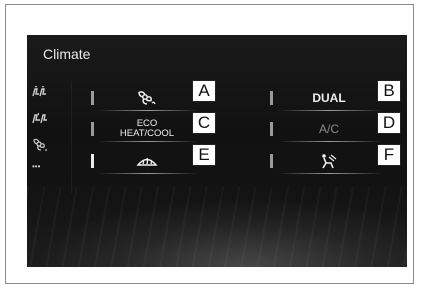  What do you see at coordinates (204, 123) in the screenshot?
I see `callout-c: C` at bounding box center [204, 123].